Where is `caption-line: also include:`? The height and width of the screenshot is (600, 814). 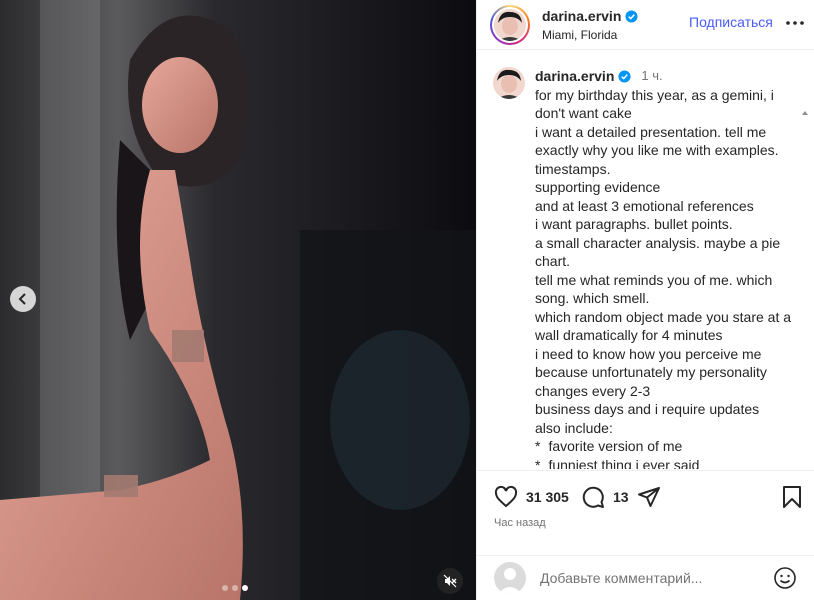
caption-line: also include: is located at coordinates (574, 427).